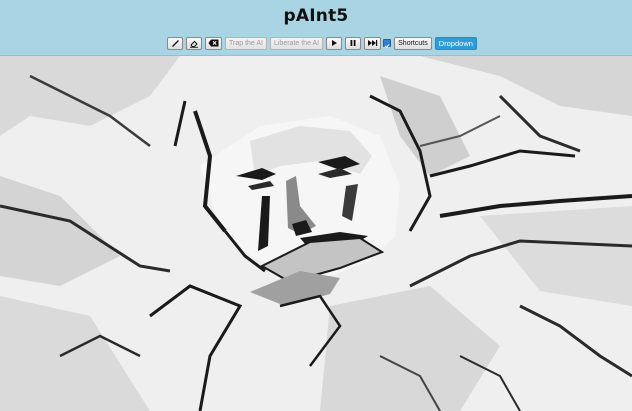 The image size is (632, 411). I want to click on trap-the-ai-button: Trap the AI, so click(246, 43).